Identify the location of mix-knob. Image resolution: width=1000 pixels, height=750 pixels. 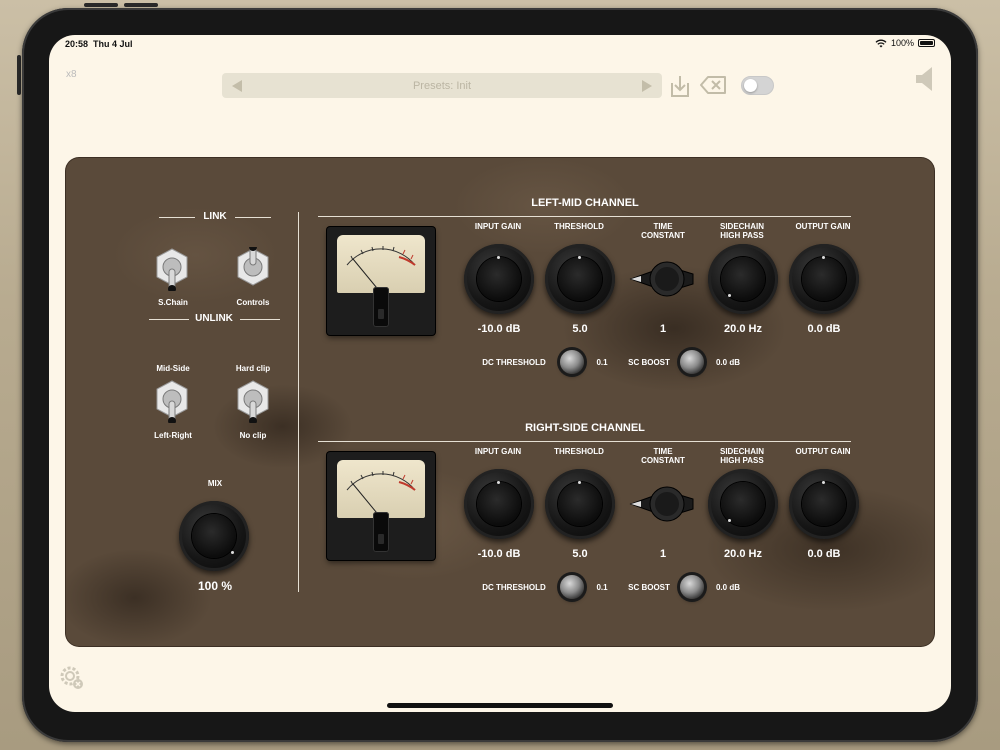
(214, 536).